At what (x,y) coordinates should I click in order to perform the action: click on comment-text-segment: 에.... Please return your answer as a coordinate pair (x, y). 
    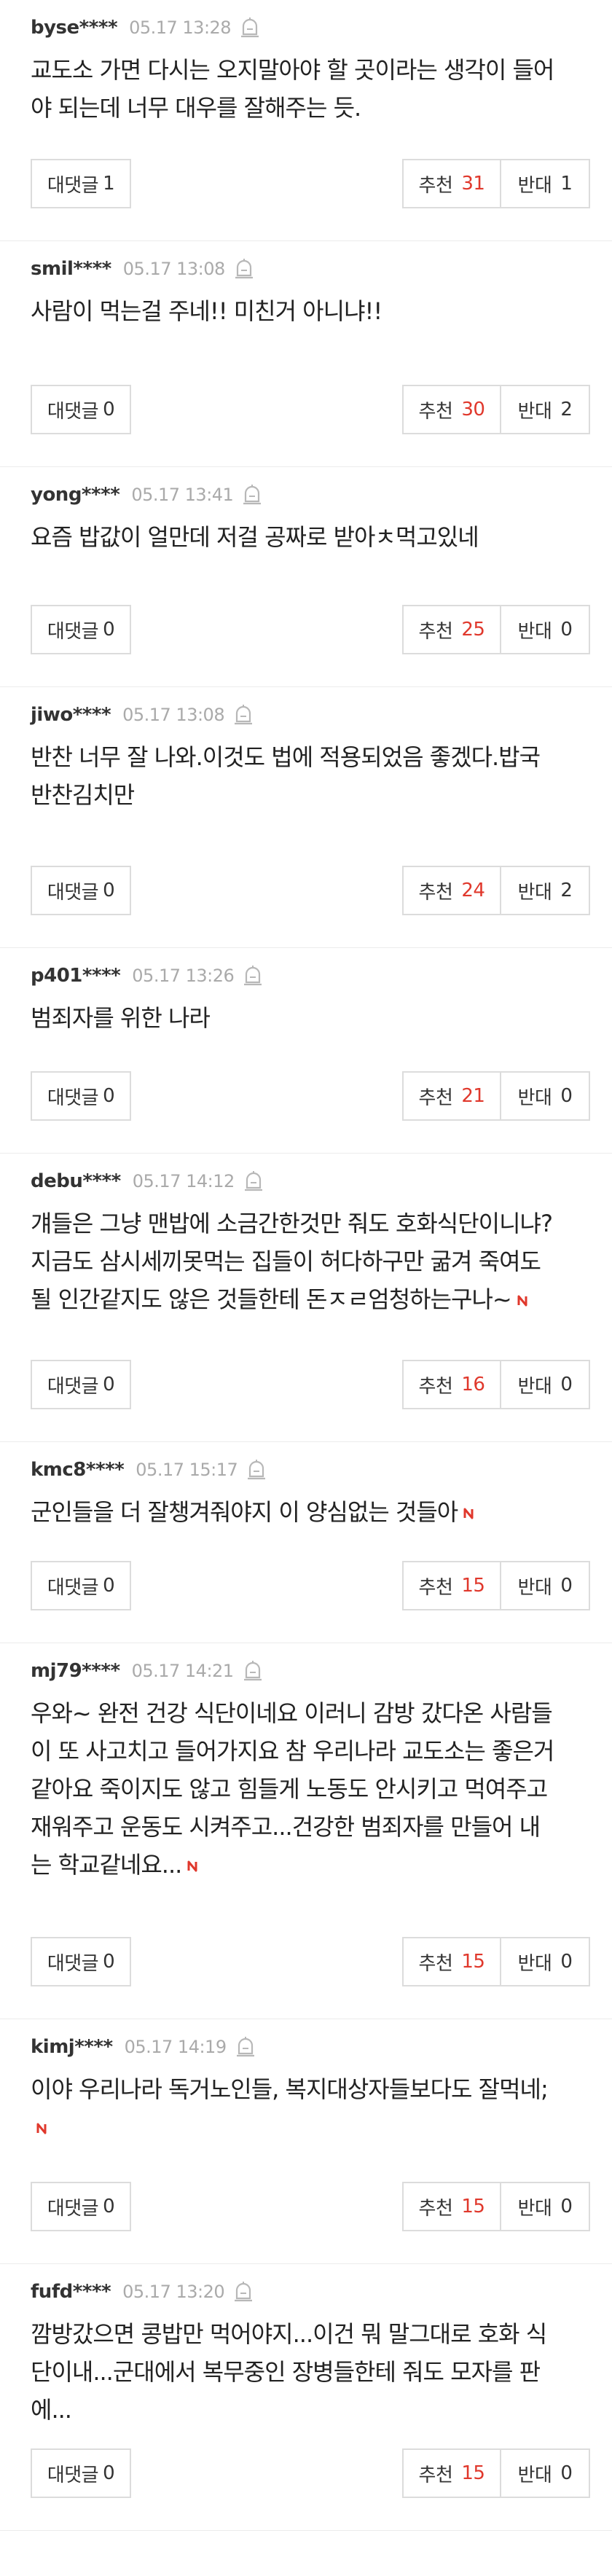
    Looking at the image, I should click on (51, 2410).